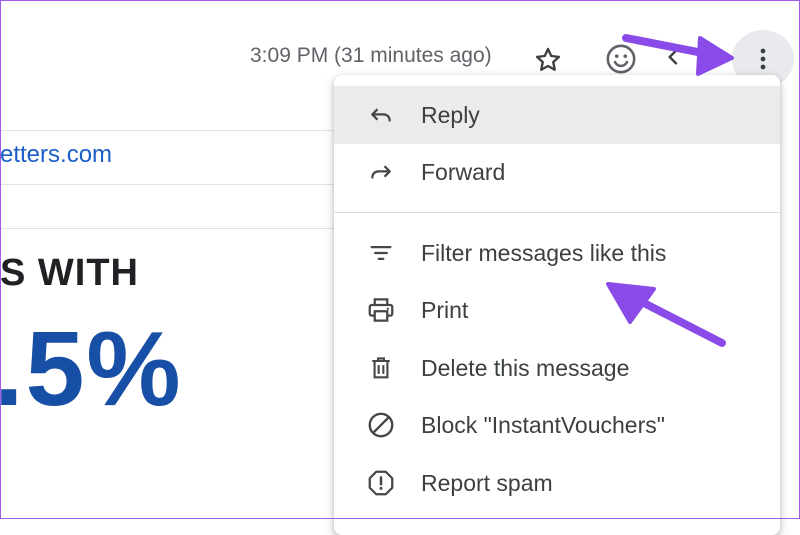  Describe the element at coordinates (557, 115) in the screenshot. I see `menu-item-reply: Reply` at that location.